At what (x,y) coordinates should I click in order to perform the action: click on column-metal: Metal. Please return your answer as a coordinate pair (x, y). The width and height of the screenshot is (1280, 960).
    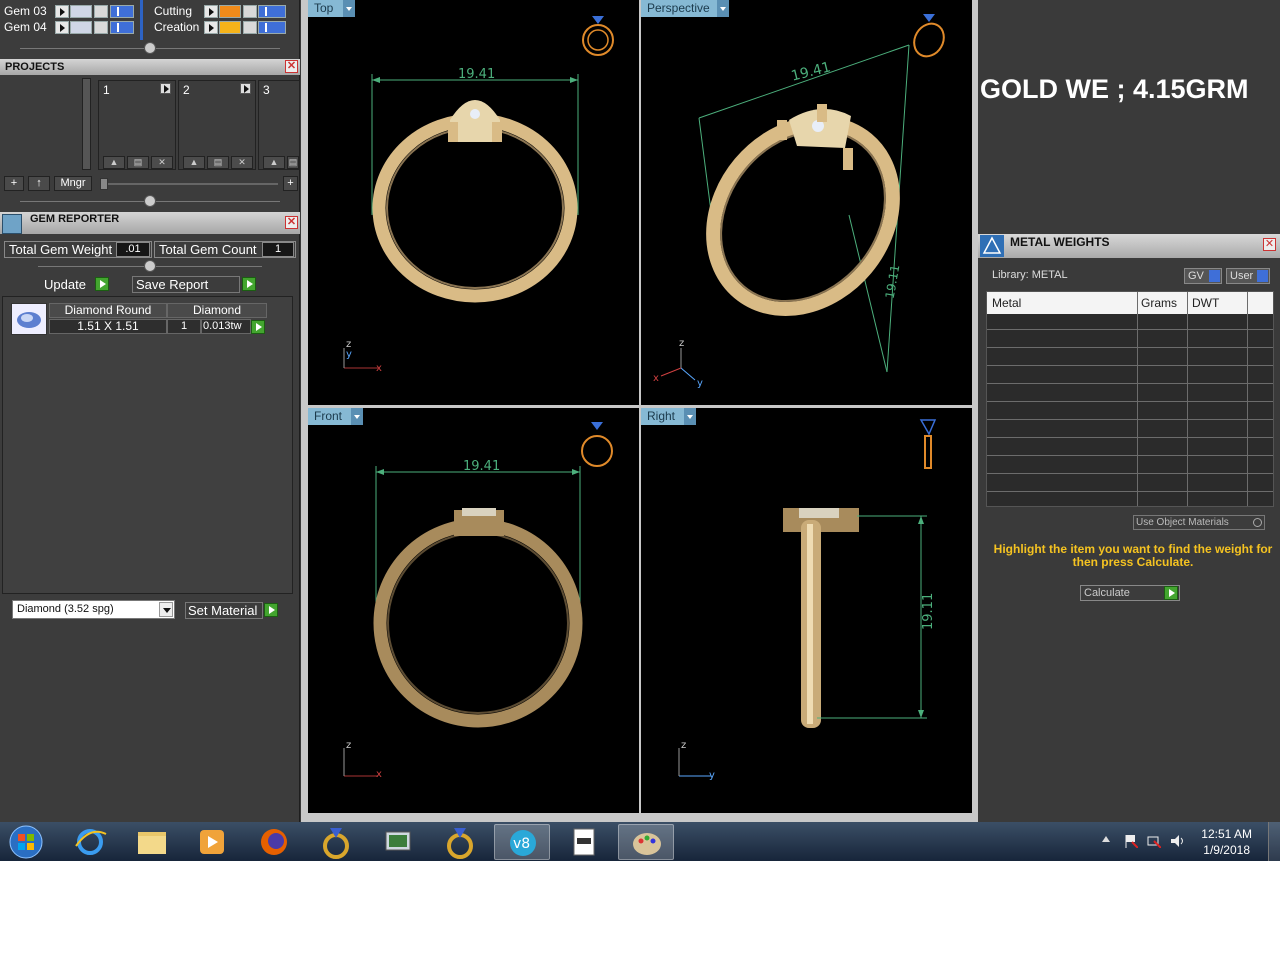
    Looking at the image, I should click on (1006, 303).